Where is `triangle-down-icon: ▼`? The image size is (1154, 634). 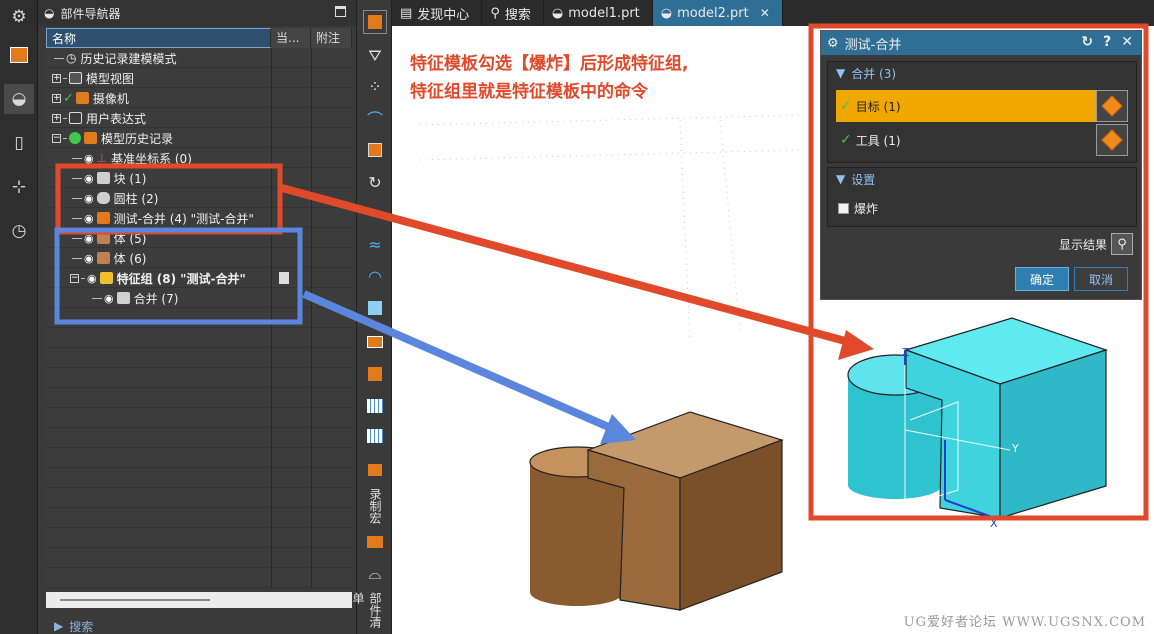
triangle-down-icon: ▼ is located at coordinates (841, 179).